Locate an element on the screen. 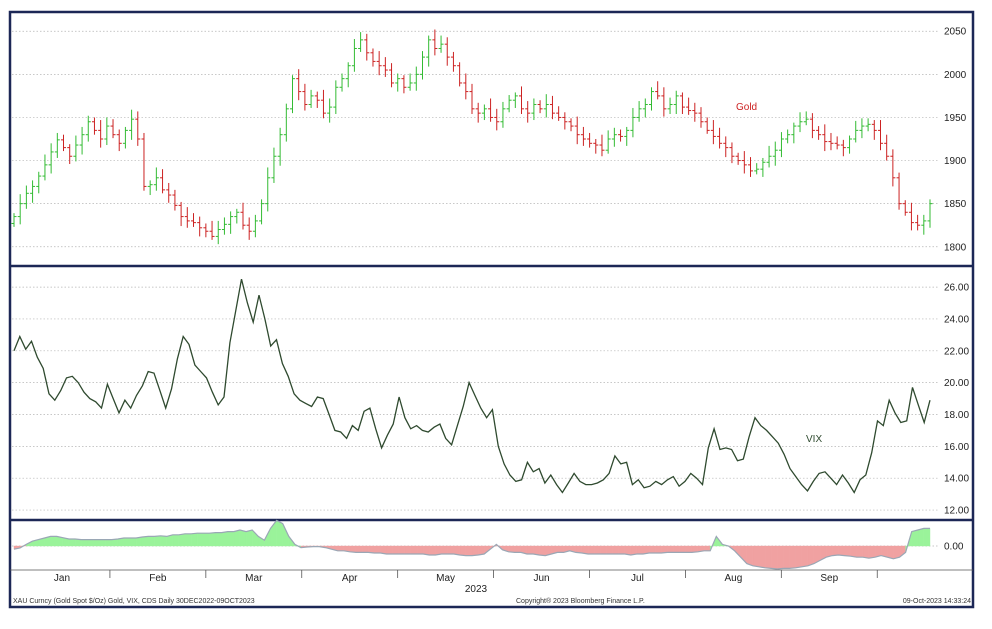  vix-tick-label: 12.00 is located at coordinates (956, 511).